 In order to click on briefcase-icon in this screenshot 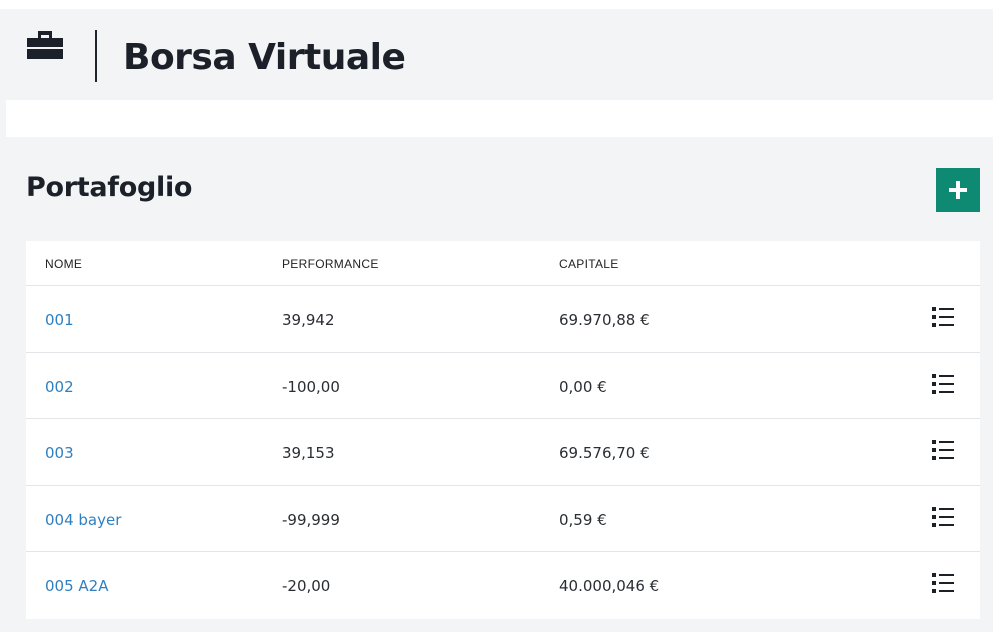, I will do `click(45, 45)`.